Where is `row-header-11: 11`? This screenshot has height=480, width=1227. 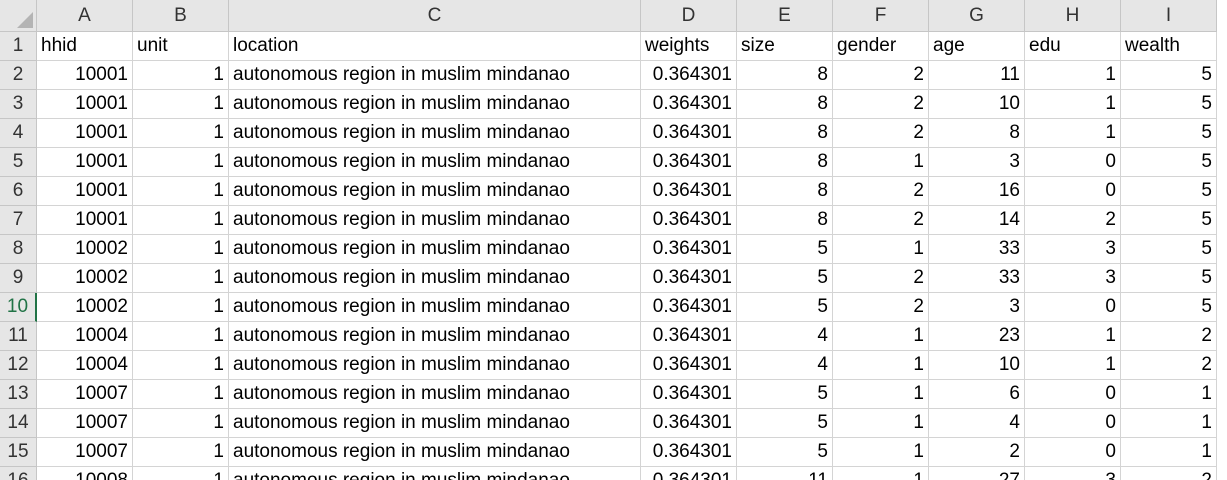 row-header-11: 11 is located at coordinates (18, 336).